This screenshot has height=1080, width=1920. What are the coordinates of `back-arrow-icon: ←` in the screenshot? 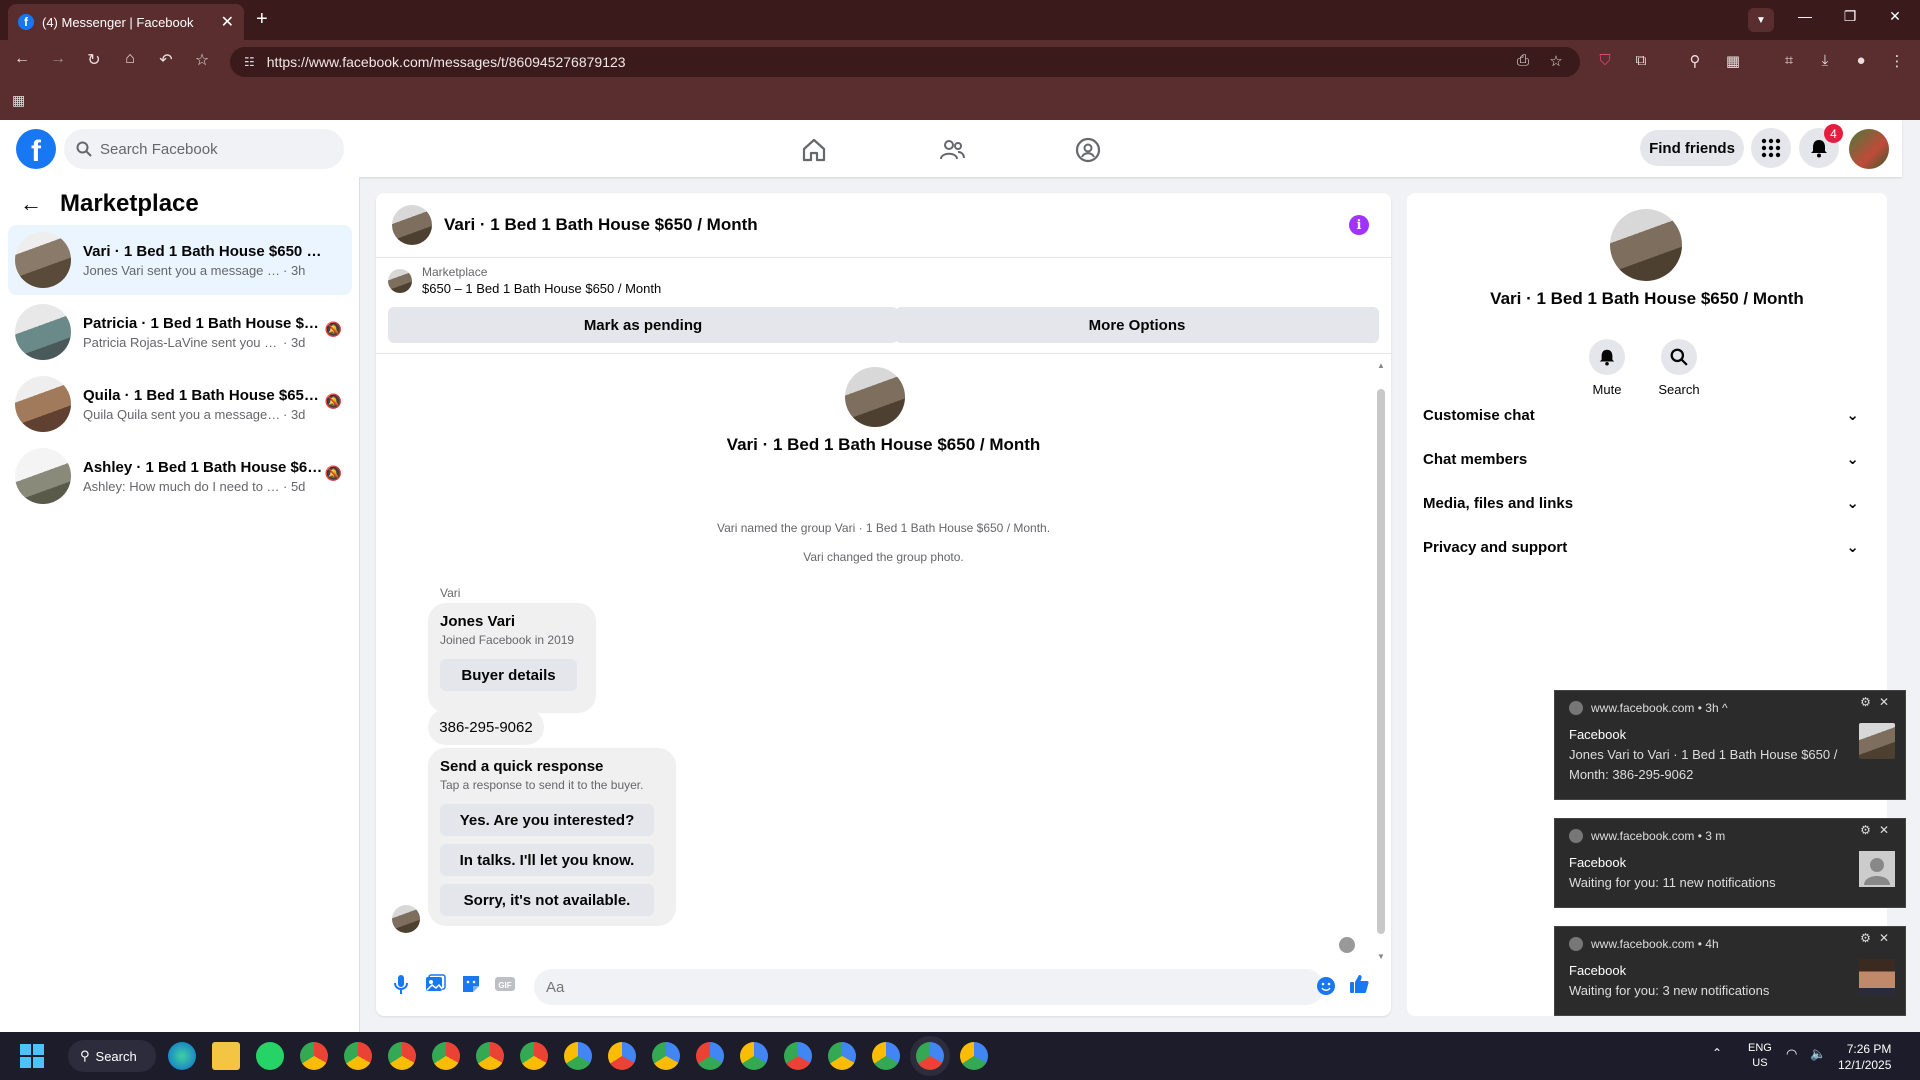 It's located at (31, 204).